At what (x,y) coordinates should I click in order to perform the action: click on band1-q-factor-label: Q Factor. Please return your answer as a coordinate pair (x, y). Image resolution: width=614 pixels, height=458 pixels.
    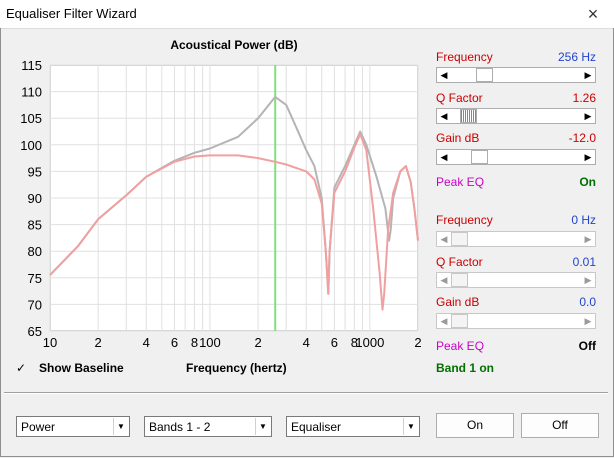
    Looking at the image, I should click on (459, 98).